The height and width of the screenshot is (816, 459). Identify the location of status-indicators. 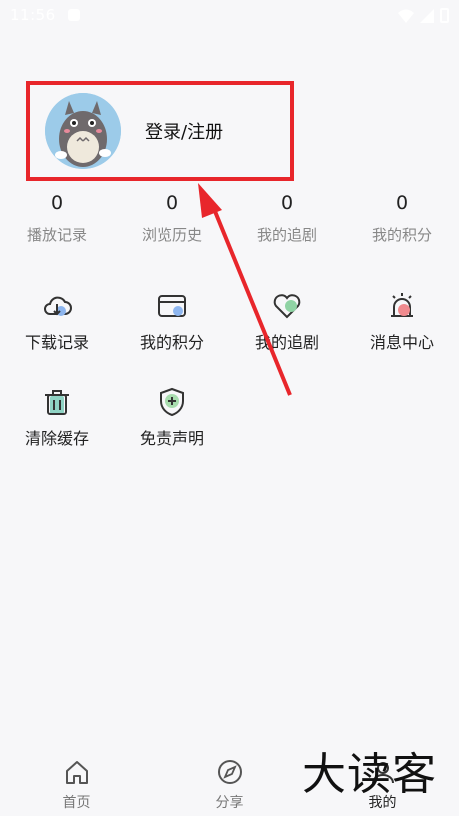
(423, 15).